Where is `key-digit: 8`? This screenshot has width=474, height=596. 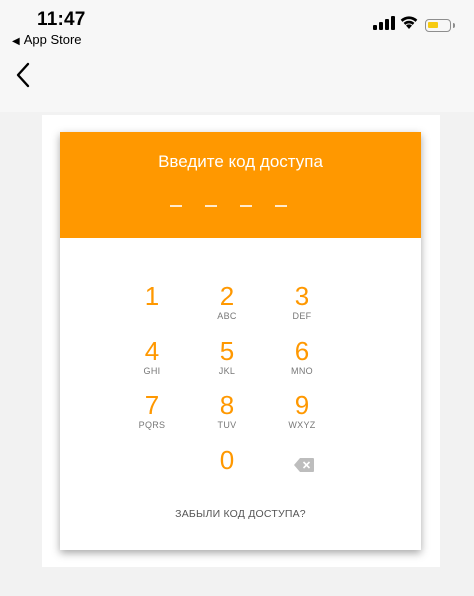 key-digit: 8 is located at coordinates (227, 405).